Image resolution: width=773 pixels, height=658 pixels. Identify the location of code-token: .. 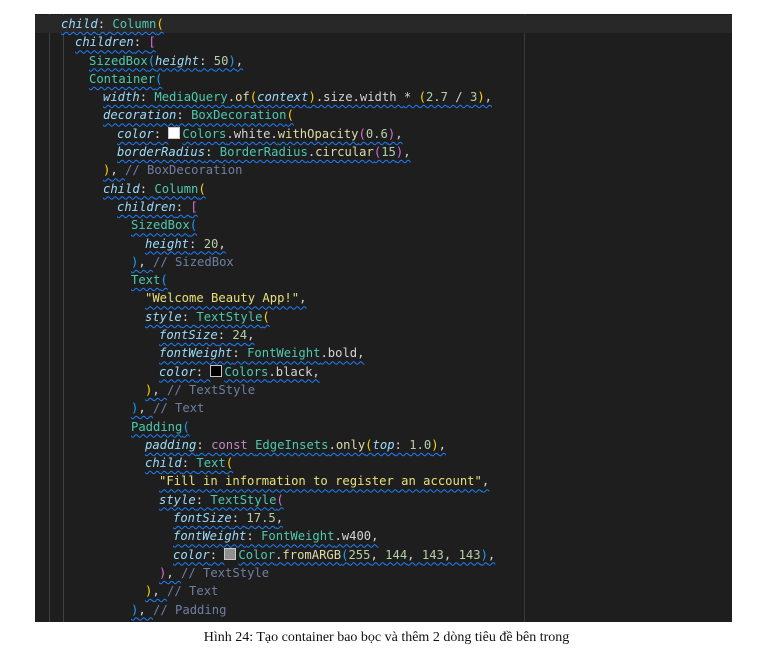
(231, 97).